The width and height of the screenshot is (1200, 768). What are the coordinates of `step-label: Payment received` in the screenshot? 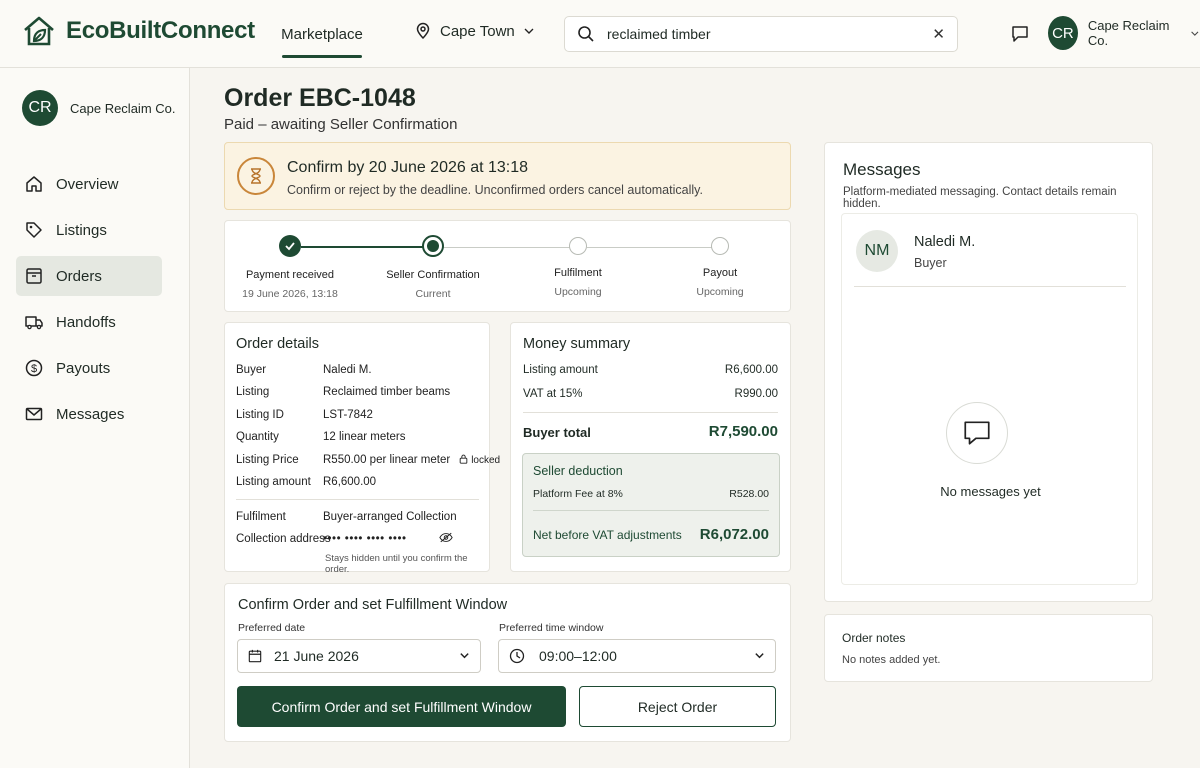 It's located at (290, 275).